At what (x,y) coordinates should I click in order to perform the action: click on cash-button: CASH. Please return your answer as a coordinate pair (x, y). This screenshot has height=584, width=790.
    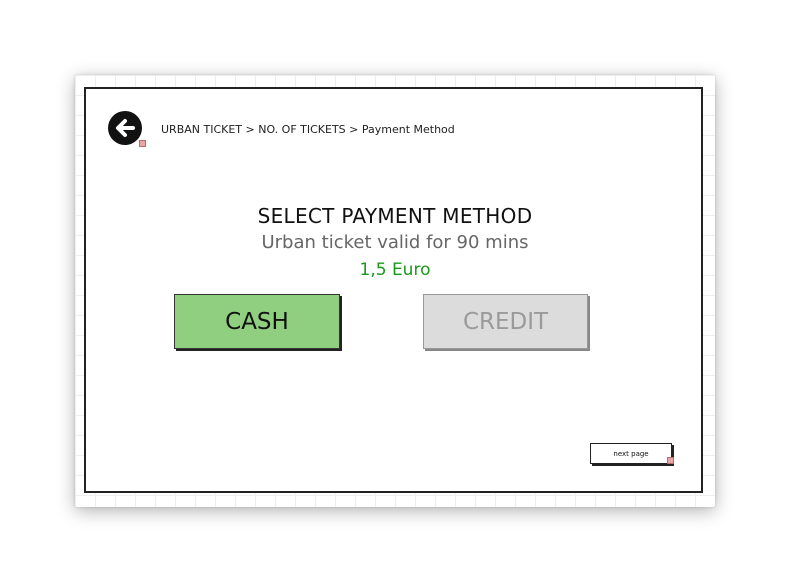
    Looking at the image, I should click on (257, 321).